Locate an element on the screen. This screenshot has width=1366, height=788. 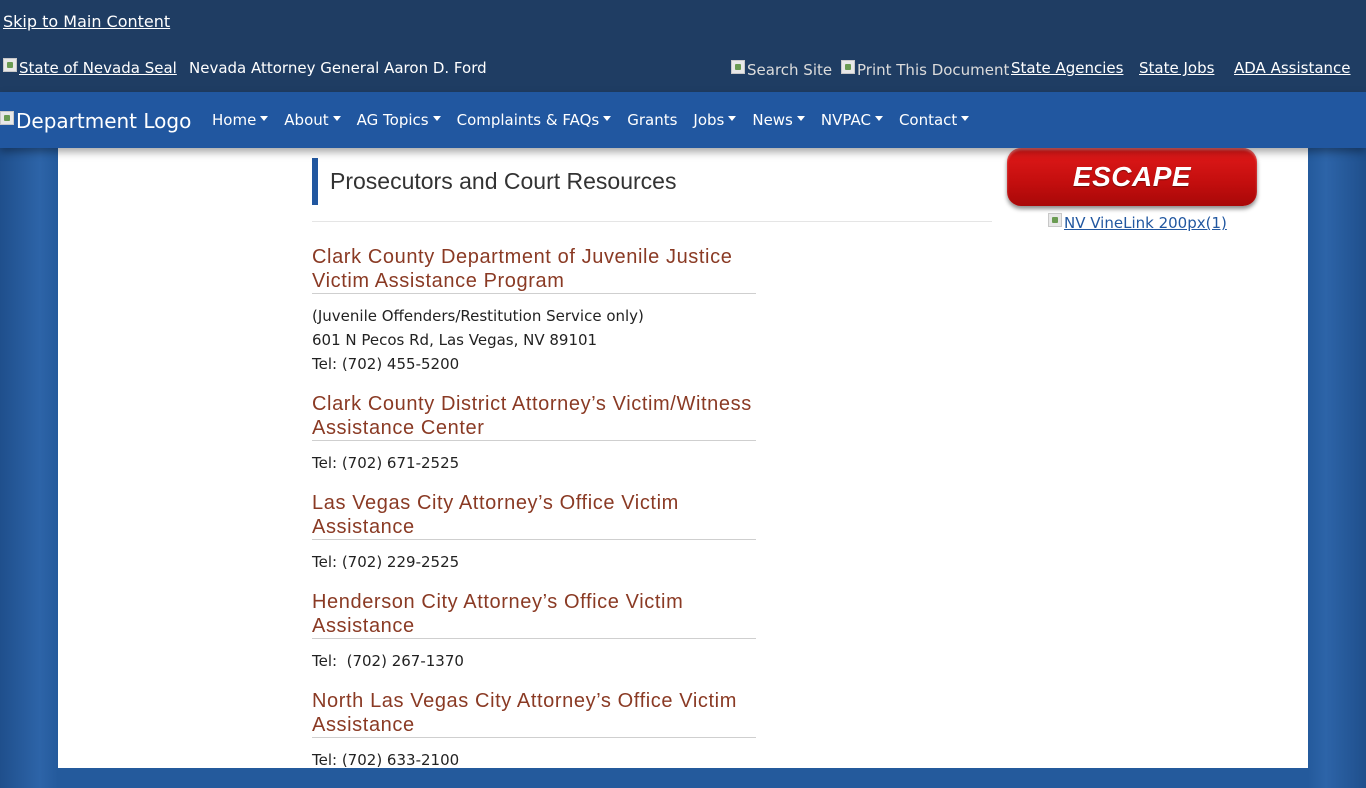
agency-name: Nevada Attorney General Aaron D. Ford is located at coordinates (338, 68).